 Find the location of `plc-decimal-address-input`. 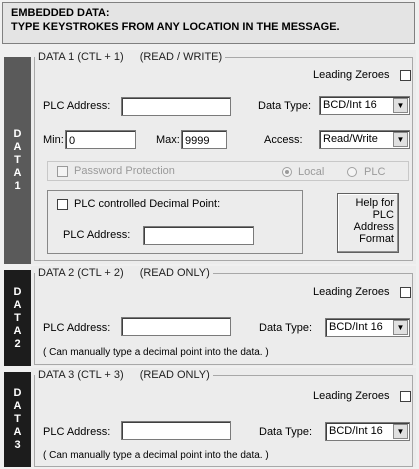

plc-decimal-address-input is located at coordinates (198, 235).